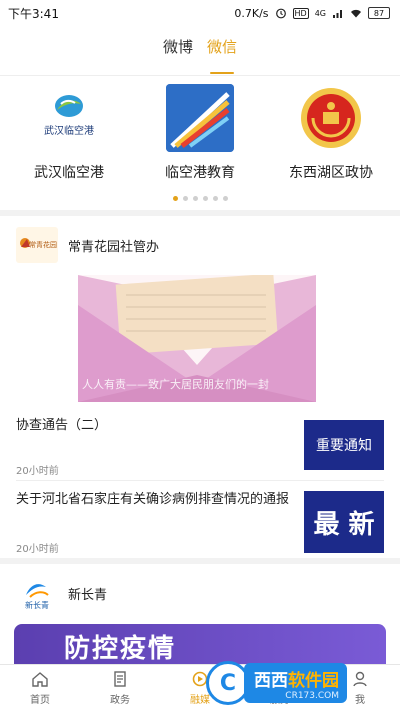  I want to click on watermark-subtitle: CR173.COM, so click(312, 696).